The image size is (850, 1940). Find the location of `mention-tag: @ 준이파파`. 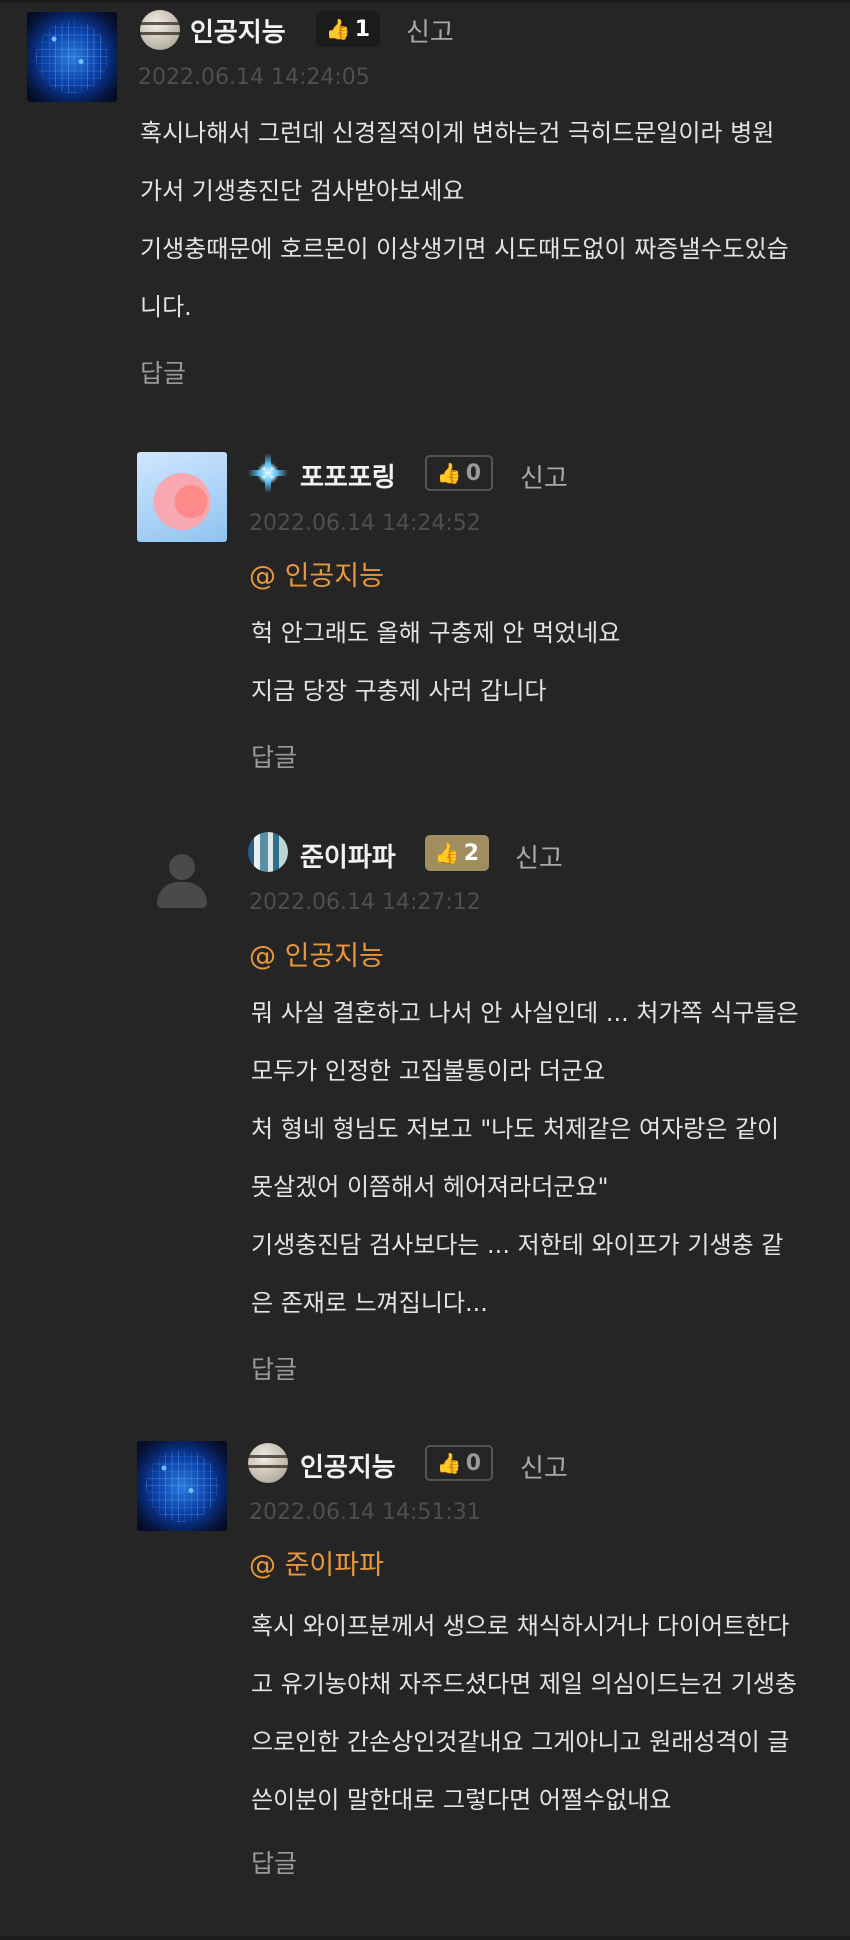

mention-tag: @ 준이파파 is located at coordinates (316, 1562).